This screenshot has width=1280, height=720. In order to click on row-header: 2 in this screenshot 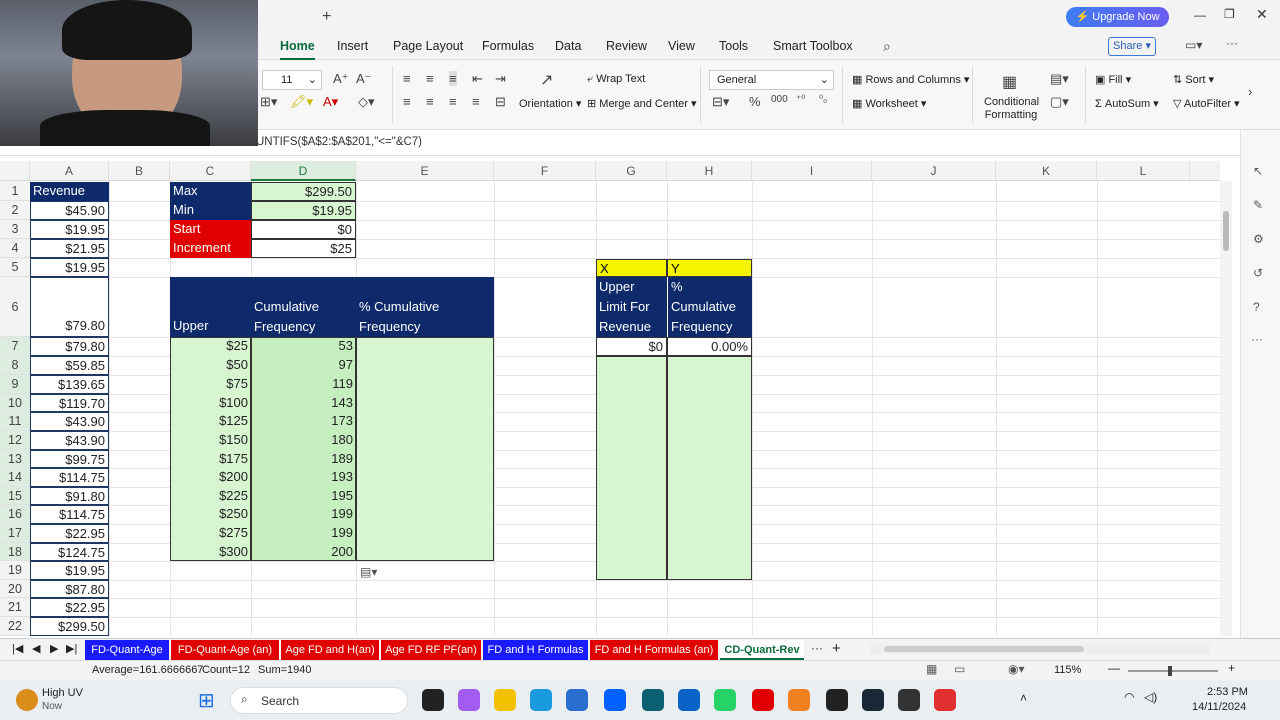, I will do `click(15, 210)`.